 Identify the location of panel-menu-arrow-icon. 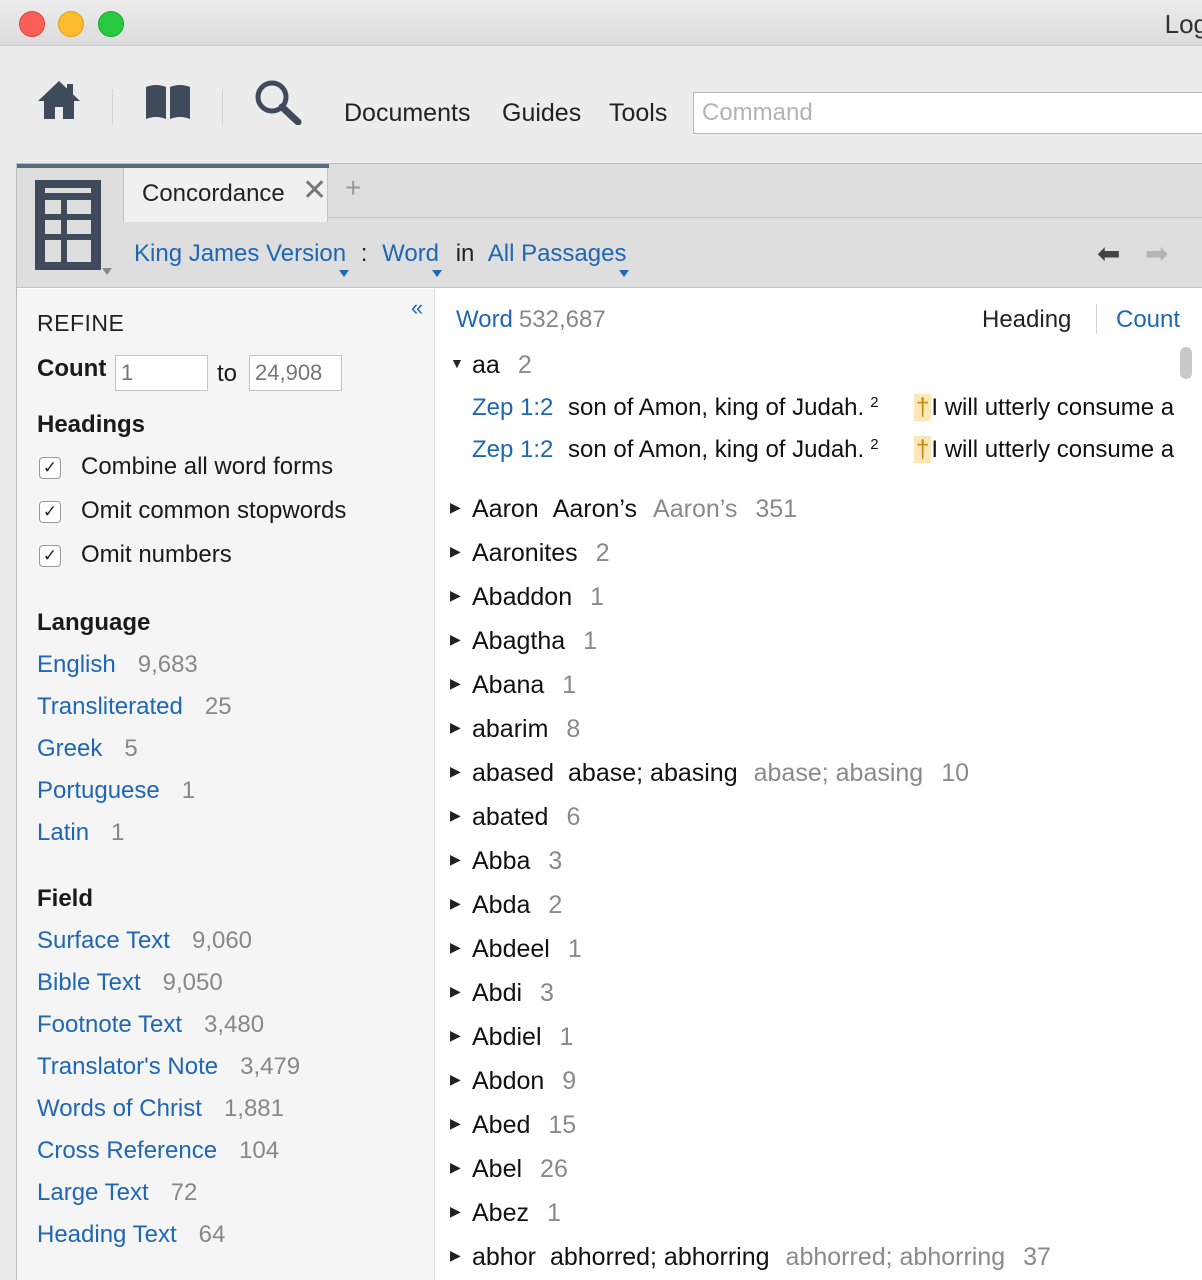
(107, 271).